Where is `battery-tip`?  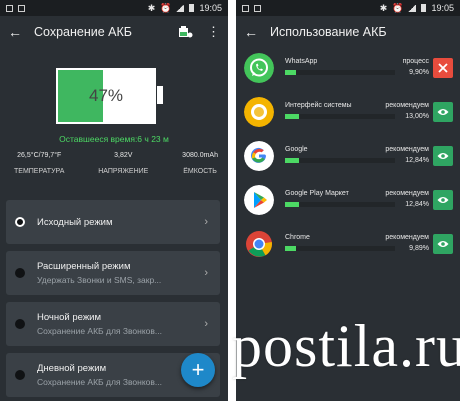 battery-tip is located at coordinates (160, 95).